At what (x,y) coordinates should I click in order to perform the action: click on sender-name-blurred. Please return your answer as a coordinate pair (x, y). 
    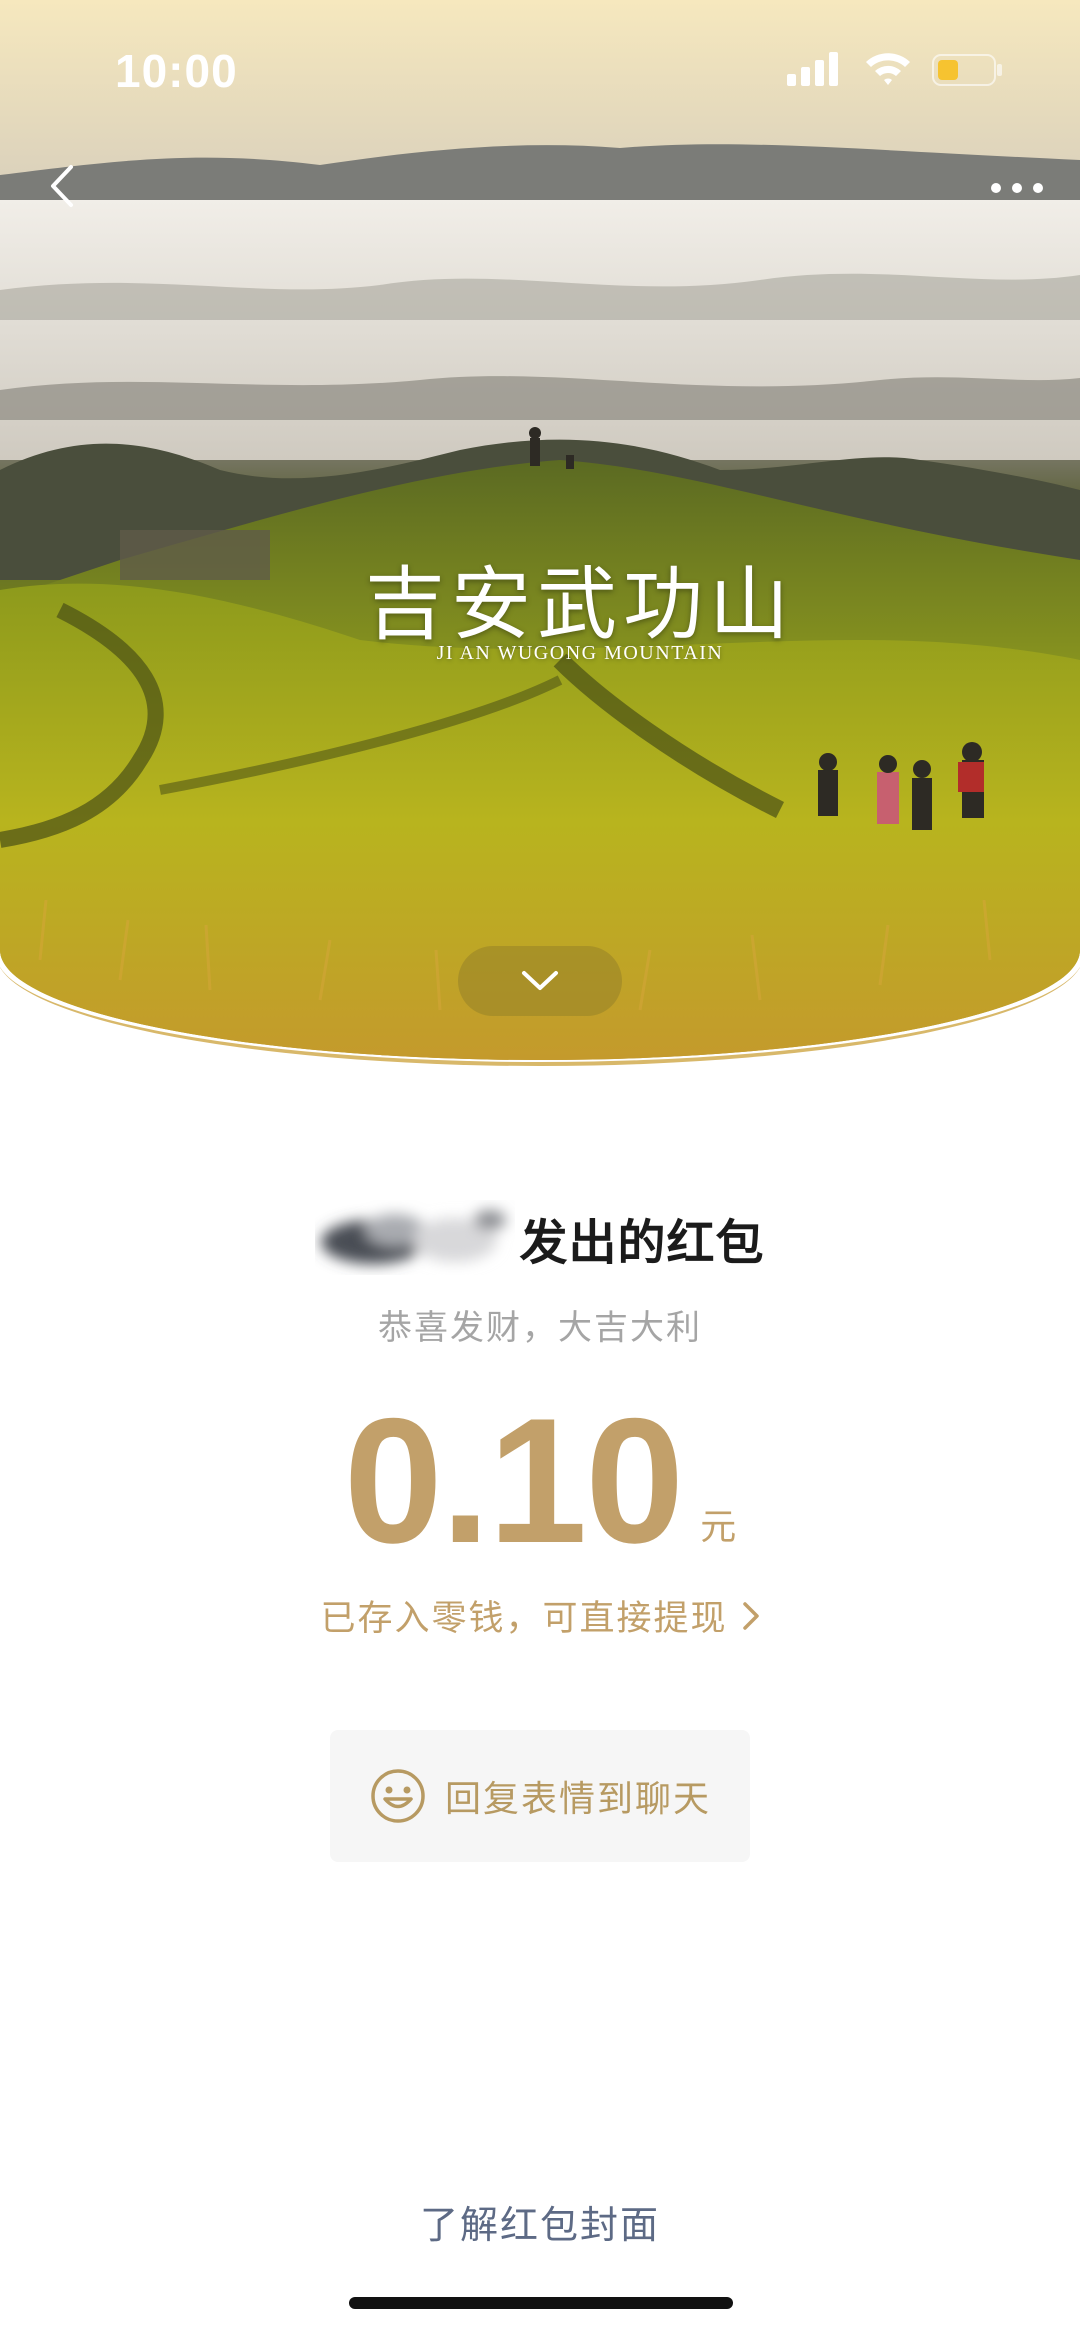
    Looking at the image, I should click on (415, 1238).